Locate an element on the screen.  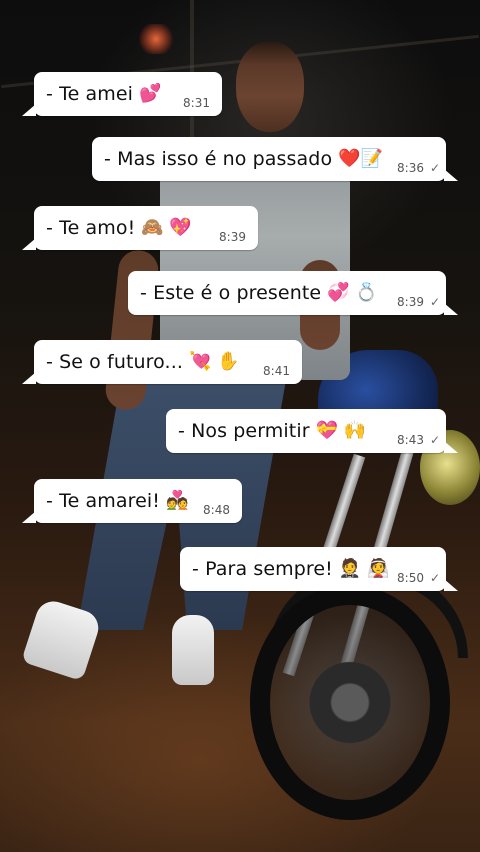
message-time: 8:31 is located at coordinates (196, 103).